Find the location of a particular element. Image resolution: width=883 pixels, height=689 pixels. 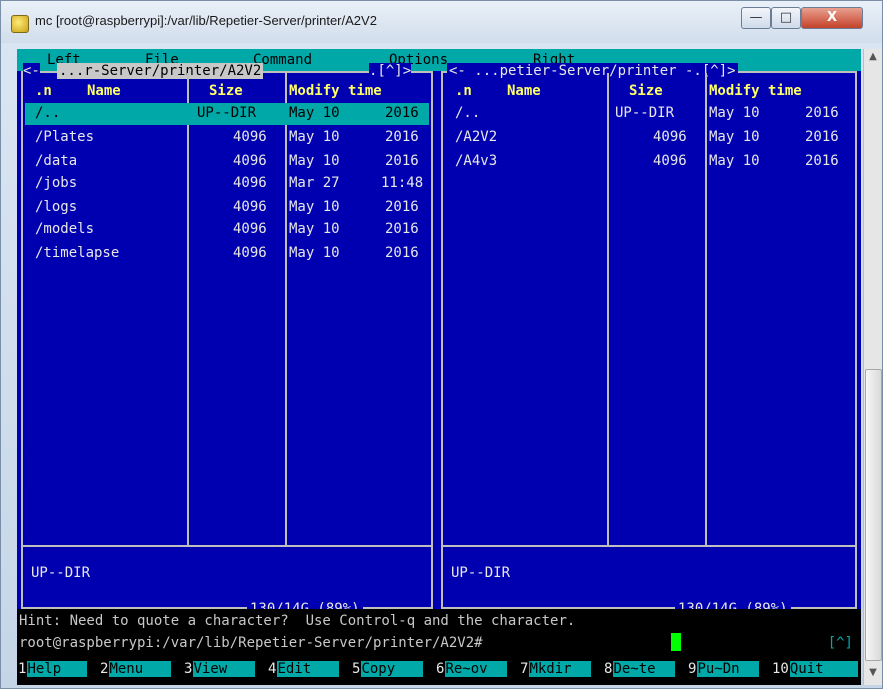

fkey-delete: 8De~te is located at coordinates (639, 672).